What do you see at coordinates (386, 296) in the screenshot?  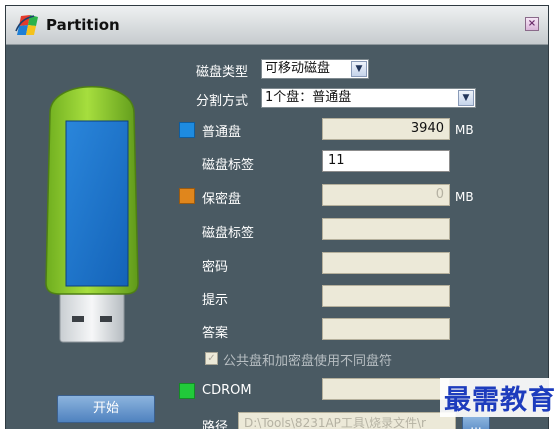 I see `hint-input` at bounding box center [386, 296].